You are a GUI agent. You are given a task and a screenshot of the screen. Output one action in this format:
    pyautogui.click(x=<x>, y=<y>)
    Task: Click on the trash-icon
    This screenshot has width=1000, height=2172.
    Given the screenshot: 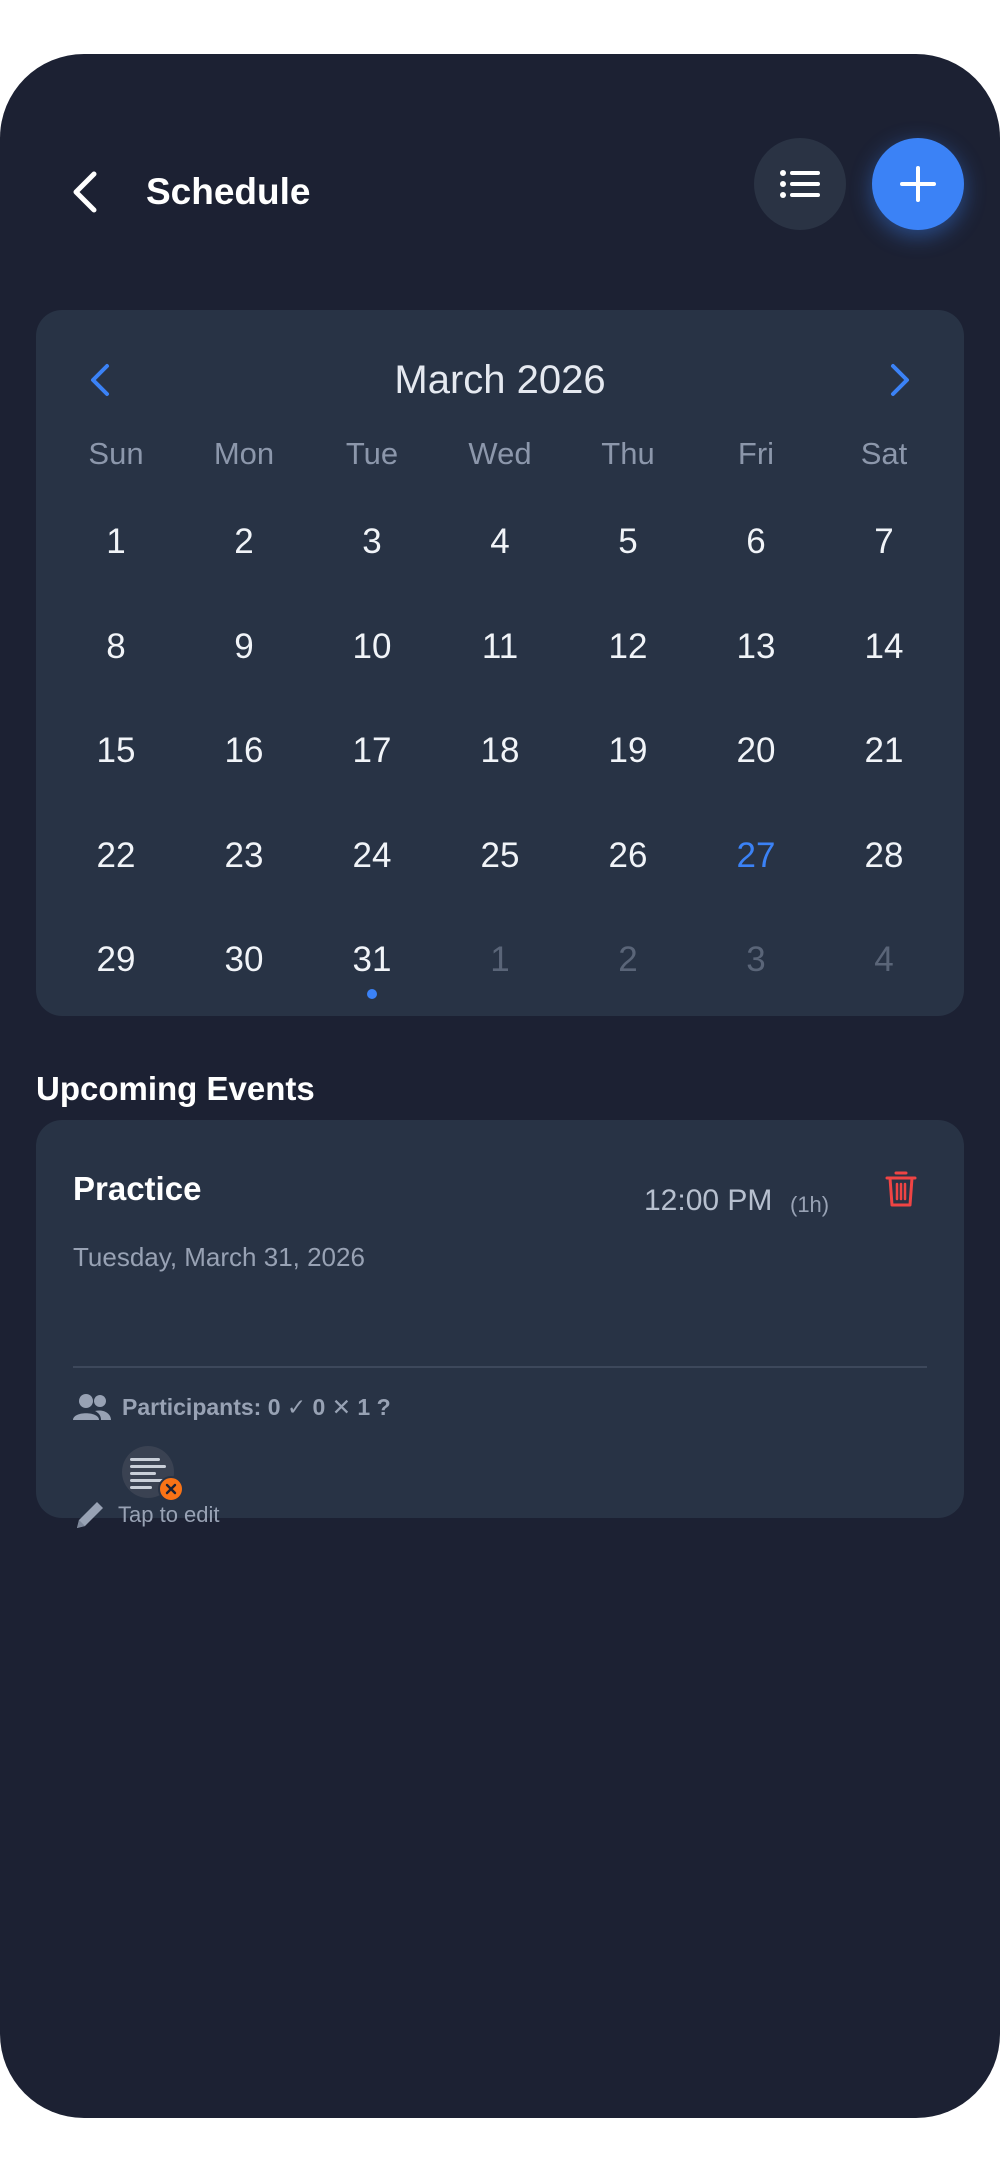 What is the action you would take?
    pyautogui.click(x=901, y=1189)
    